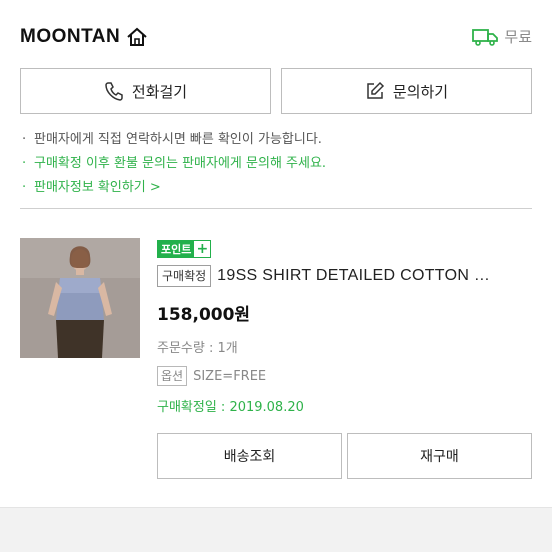 The width and height of the screenshot is (552, 552). I want to click on rebuy-button: 재구매, so click(439, 456).